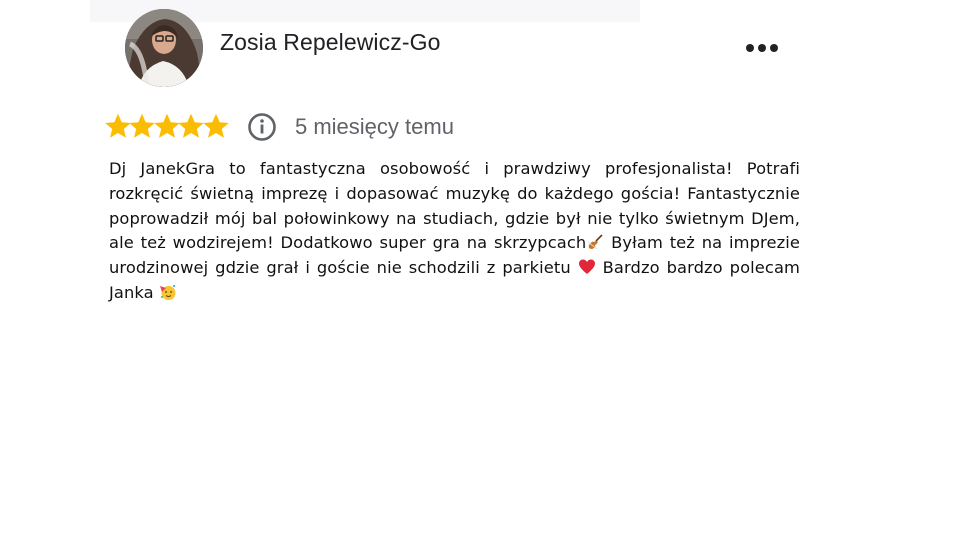 Image resolution: width=980 pixels, height=551 pixels. I want to click on star-rating, so click(174, 127).